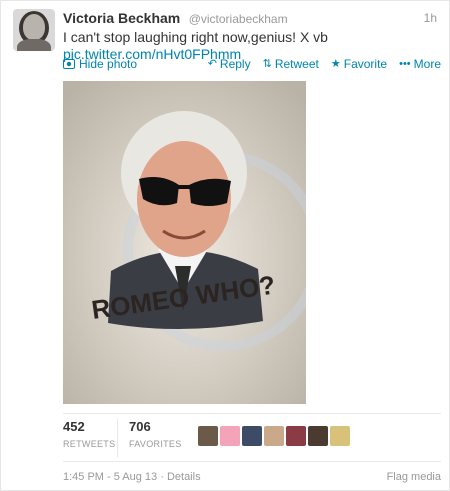  I want to click on more-label: More, so click(427, 64).